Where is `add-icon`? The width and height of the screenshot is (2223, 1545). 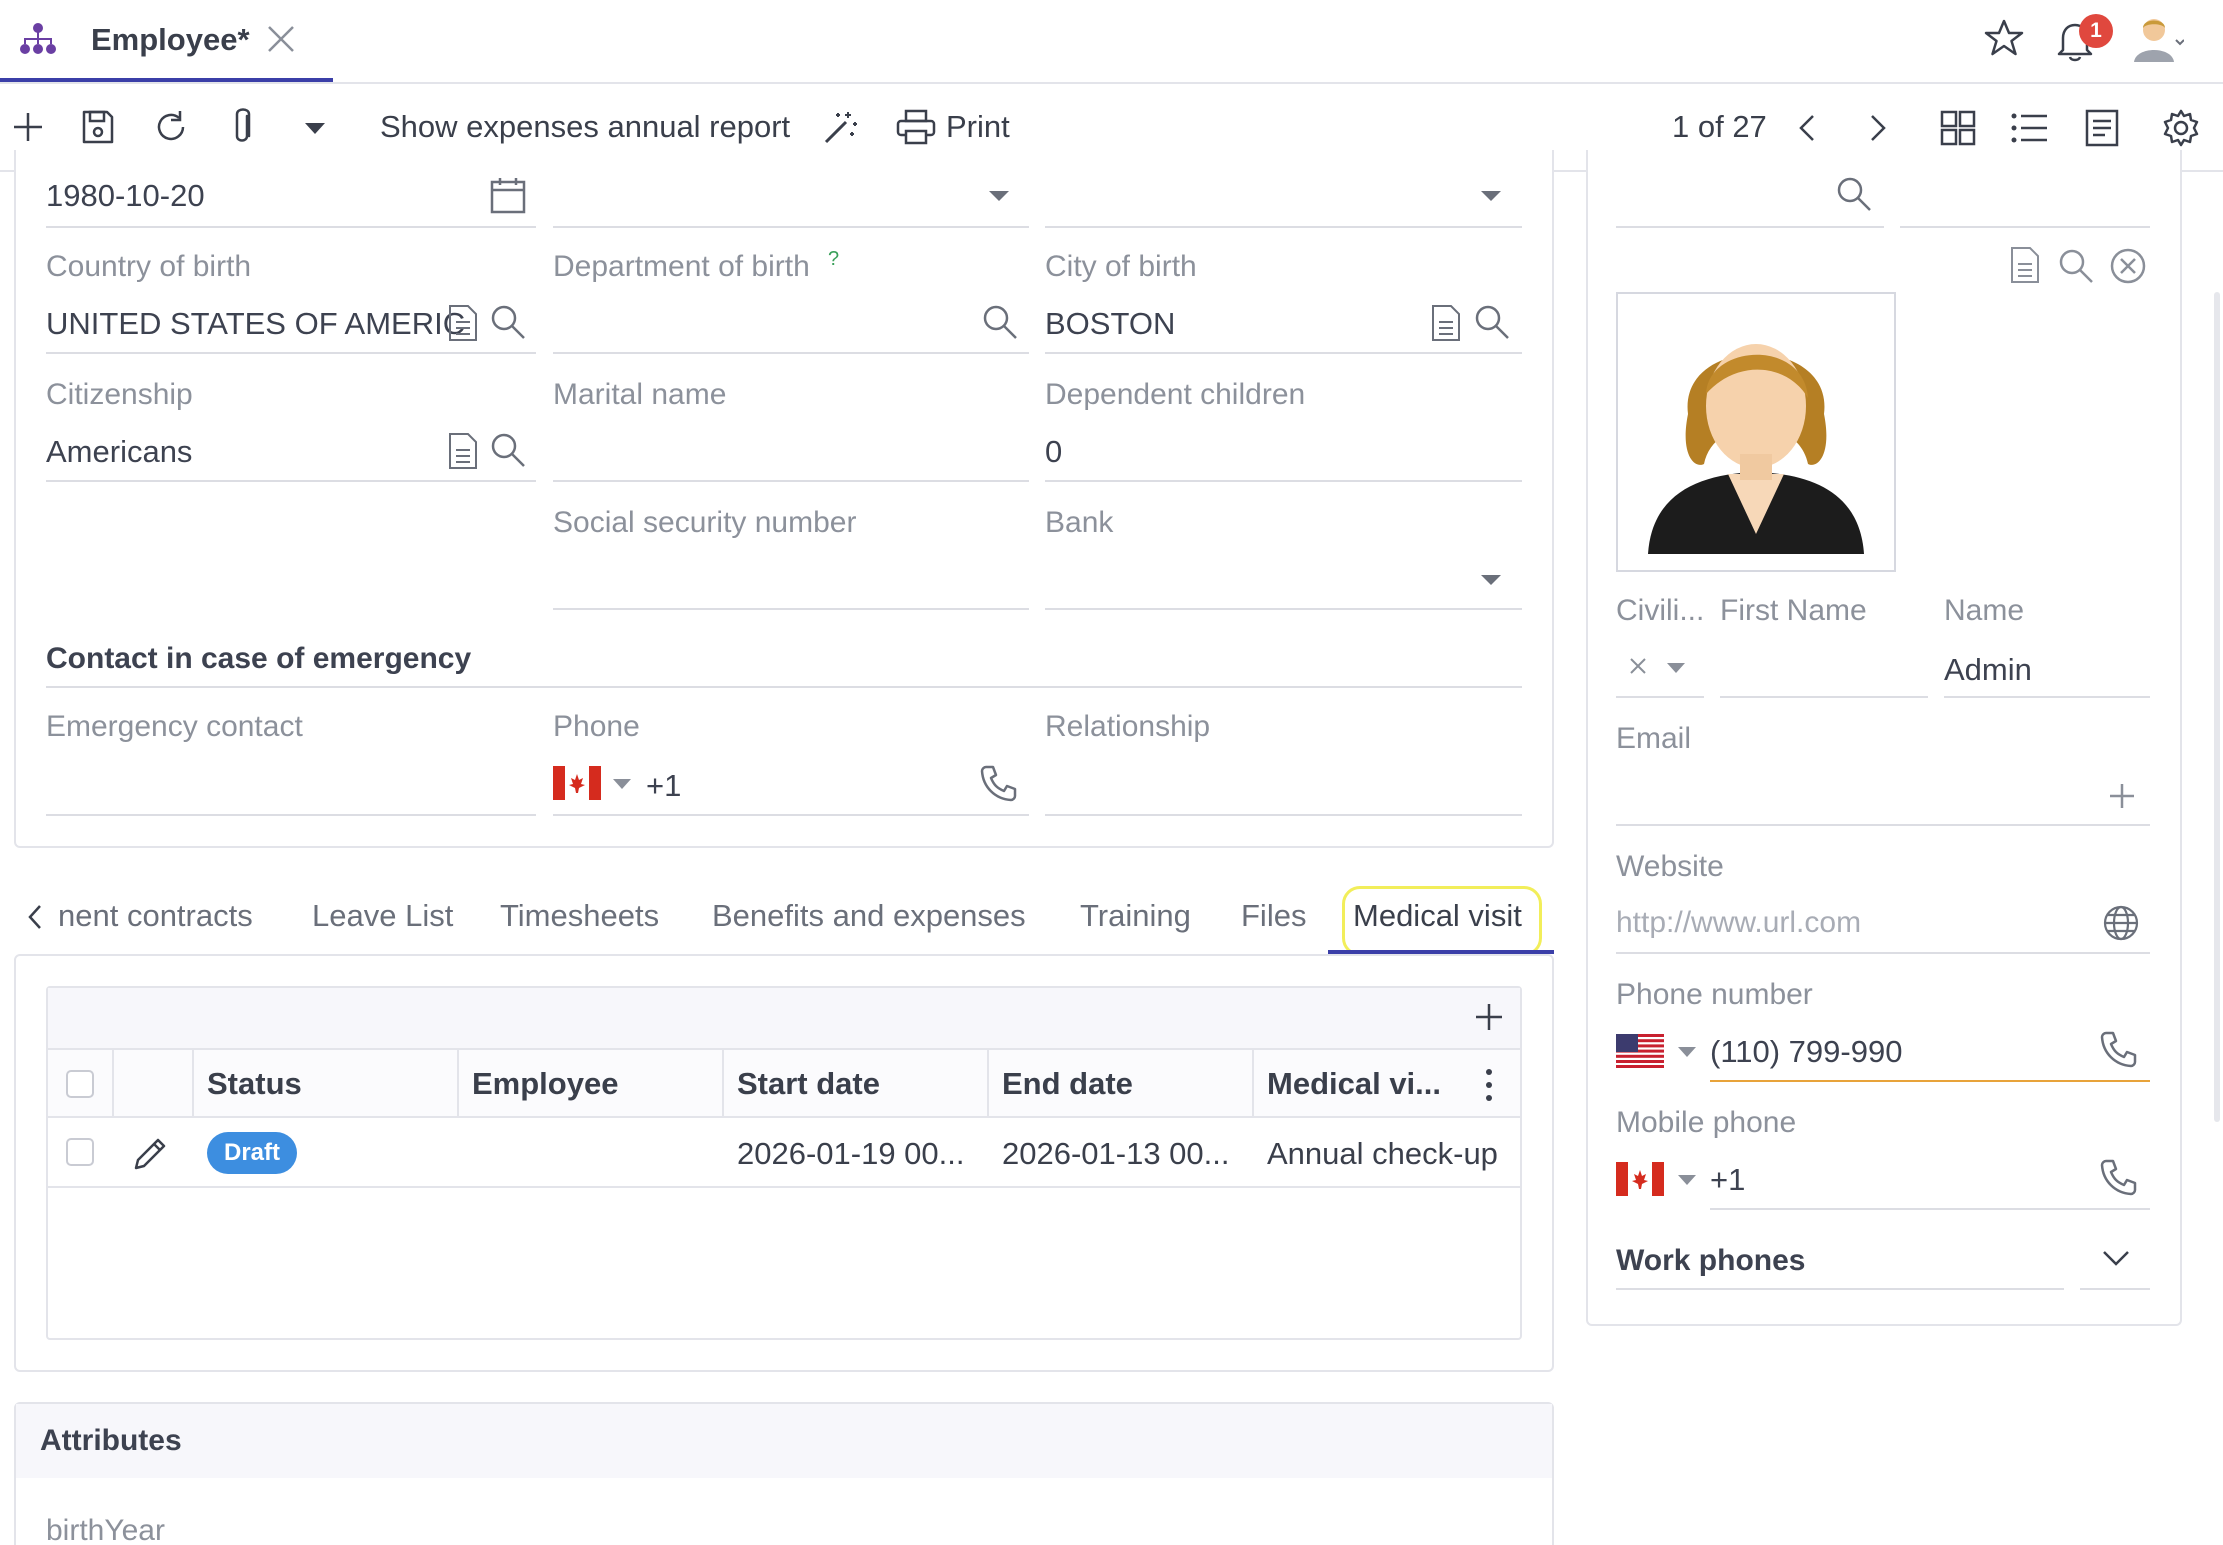
add-icon is located at coordinates (28, 127).